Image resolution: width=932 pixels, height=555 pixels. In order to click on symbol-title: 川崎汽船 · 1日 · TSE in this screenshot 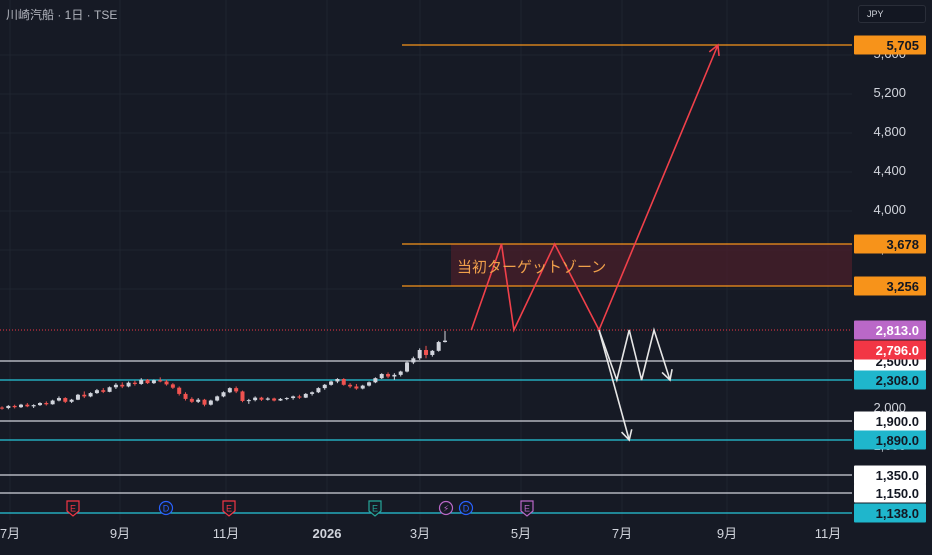, I will do `click(62, 15)`.